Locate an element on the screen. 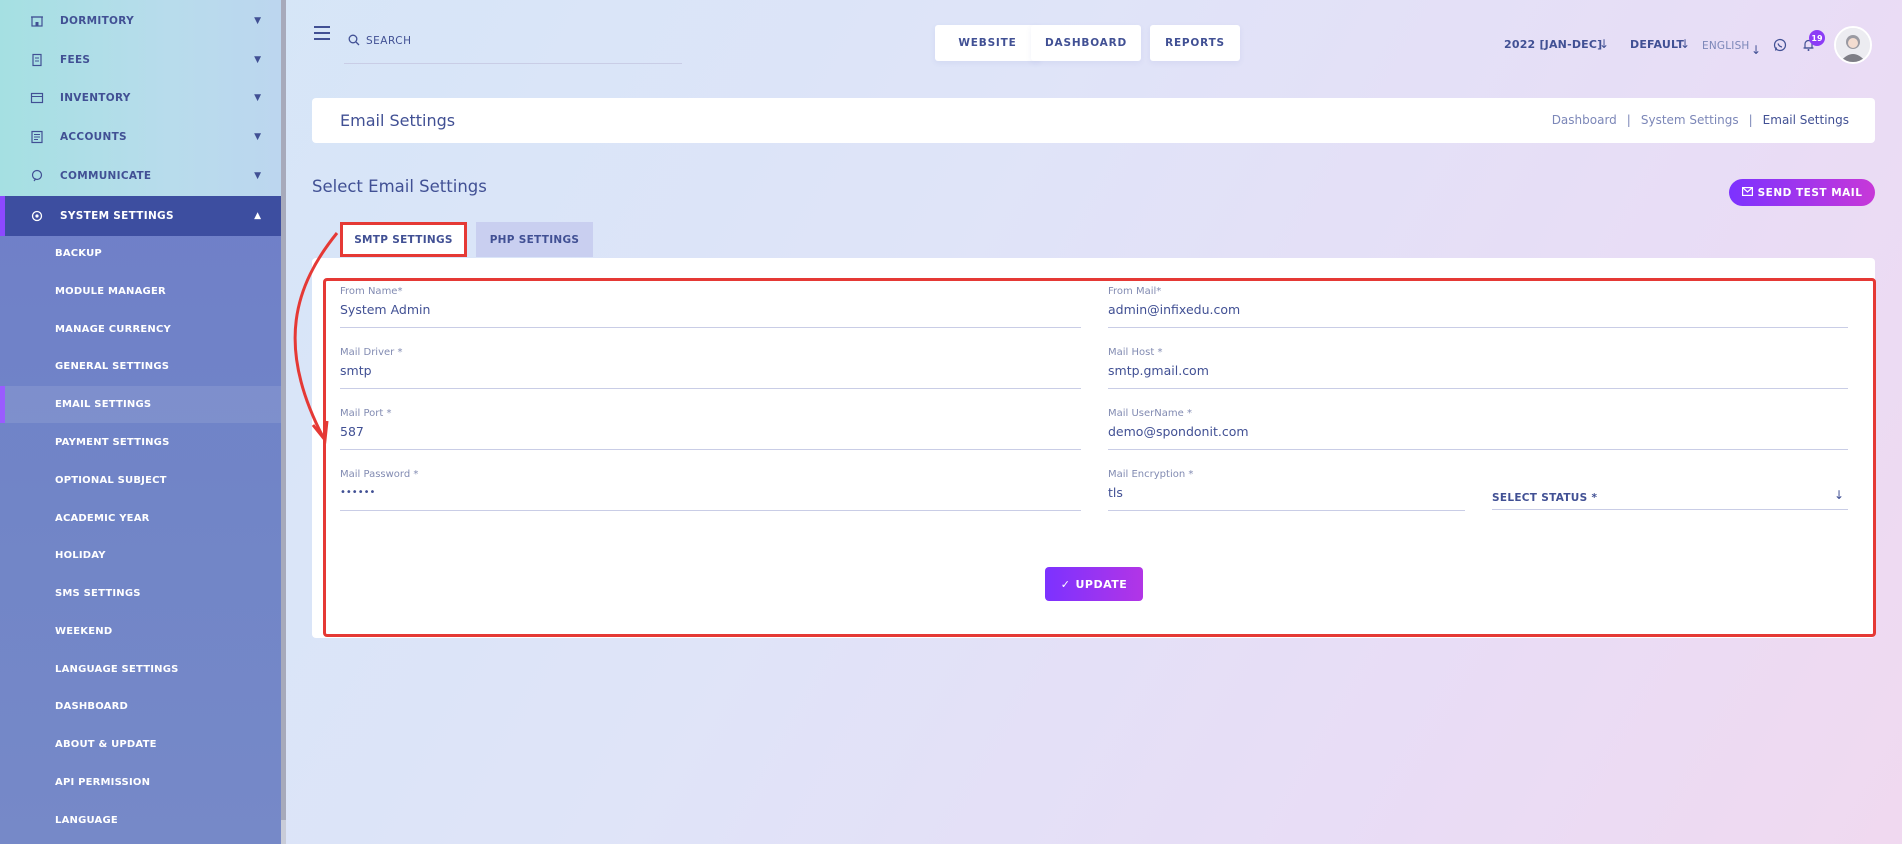  language-selector: ENGLISH is located at coordinates (1726, 46).